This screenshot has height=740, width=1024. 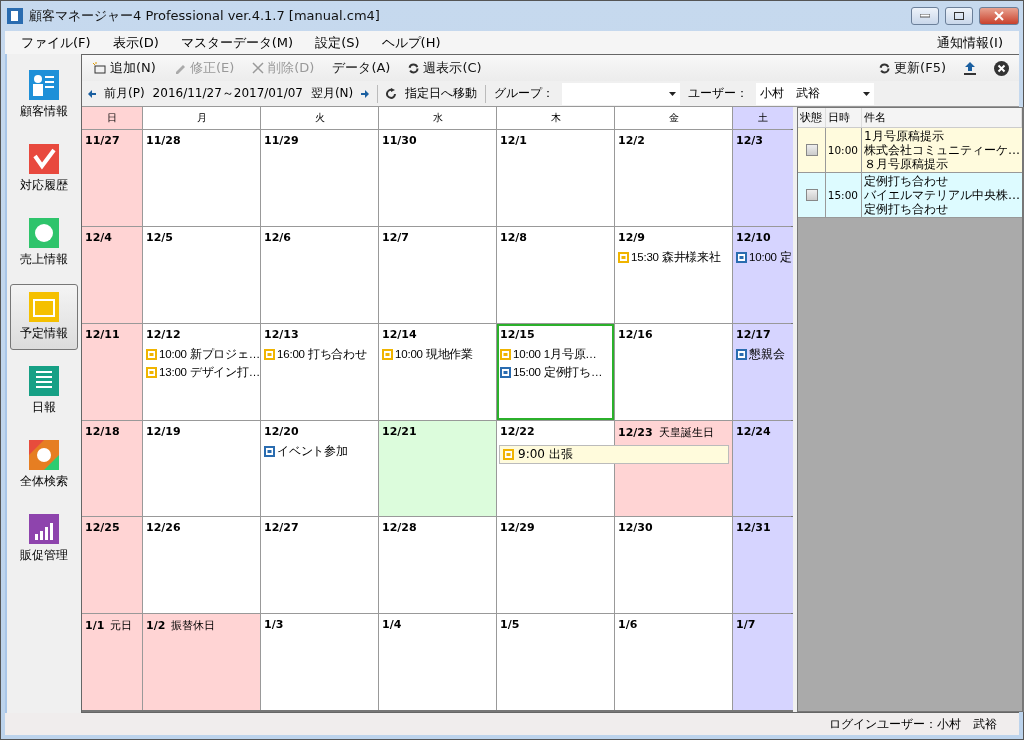 I want to click on day-cell: 12/13 16:00 打ち合わせ, so click(x=319, y=371).